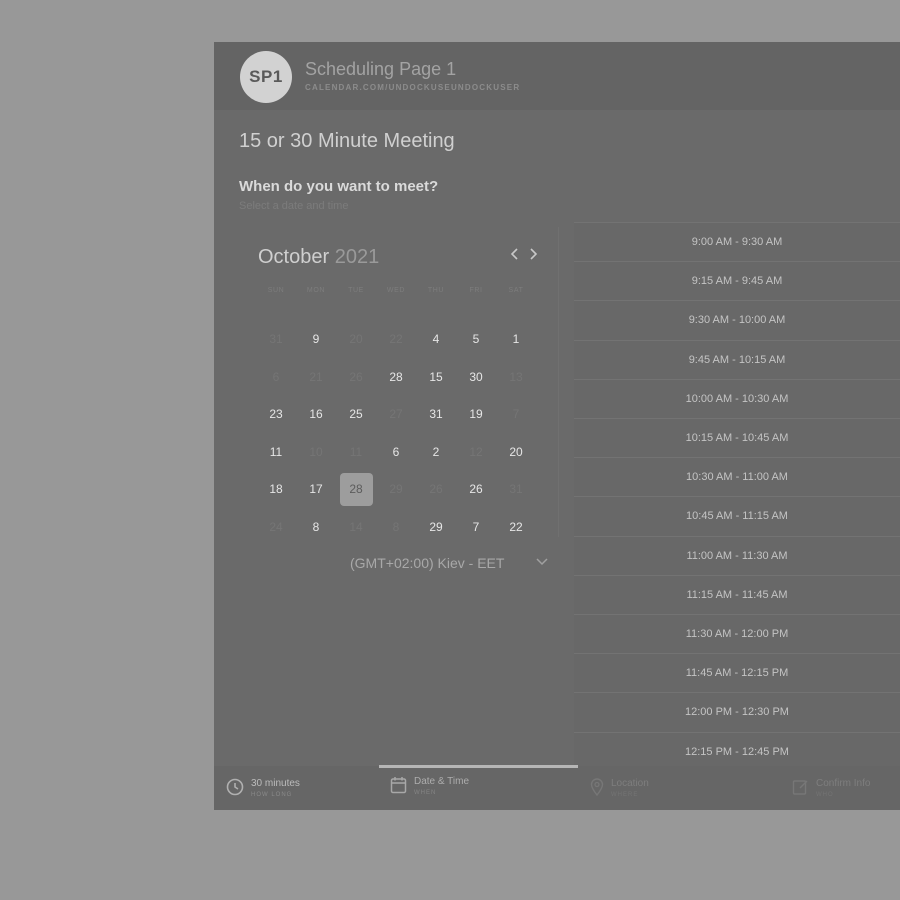 This screenshot has height=900, width=900. Describe the element at coordinates (737, 319) in the screenshot. I see `time-slot: 9:30 AM - 10:00 AM` at that location.